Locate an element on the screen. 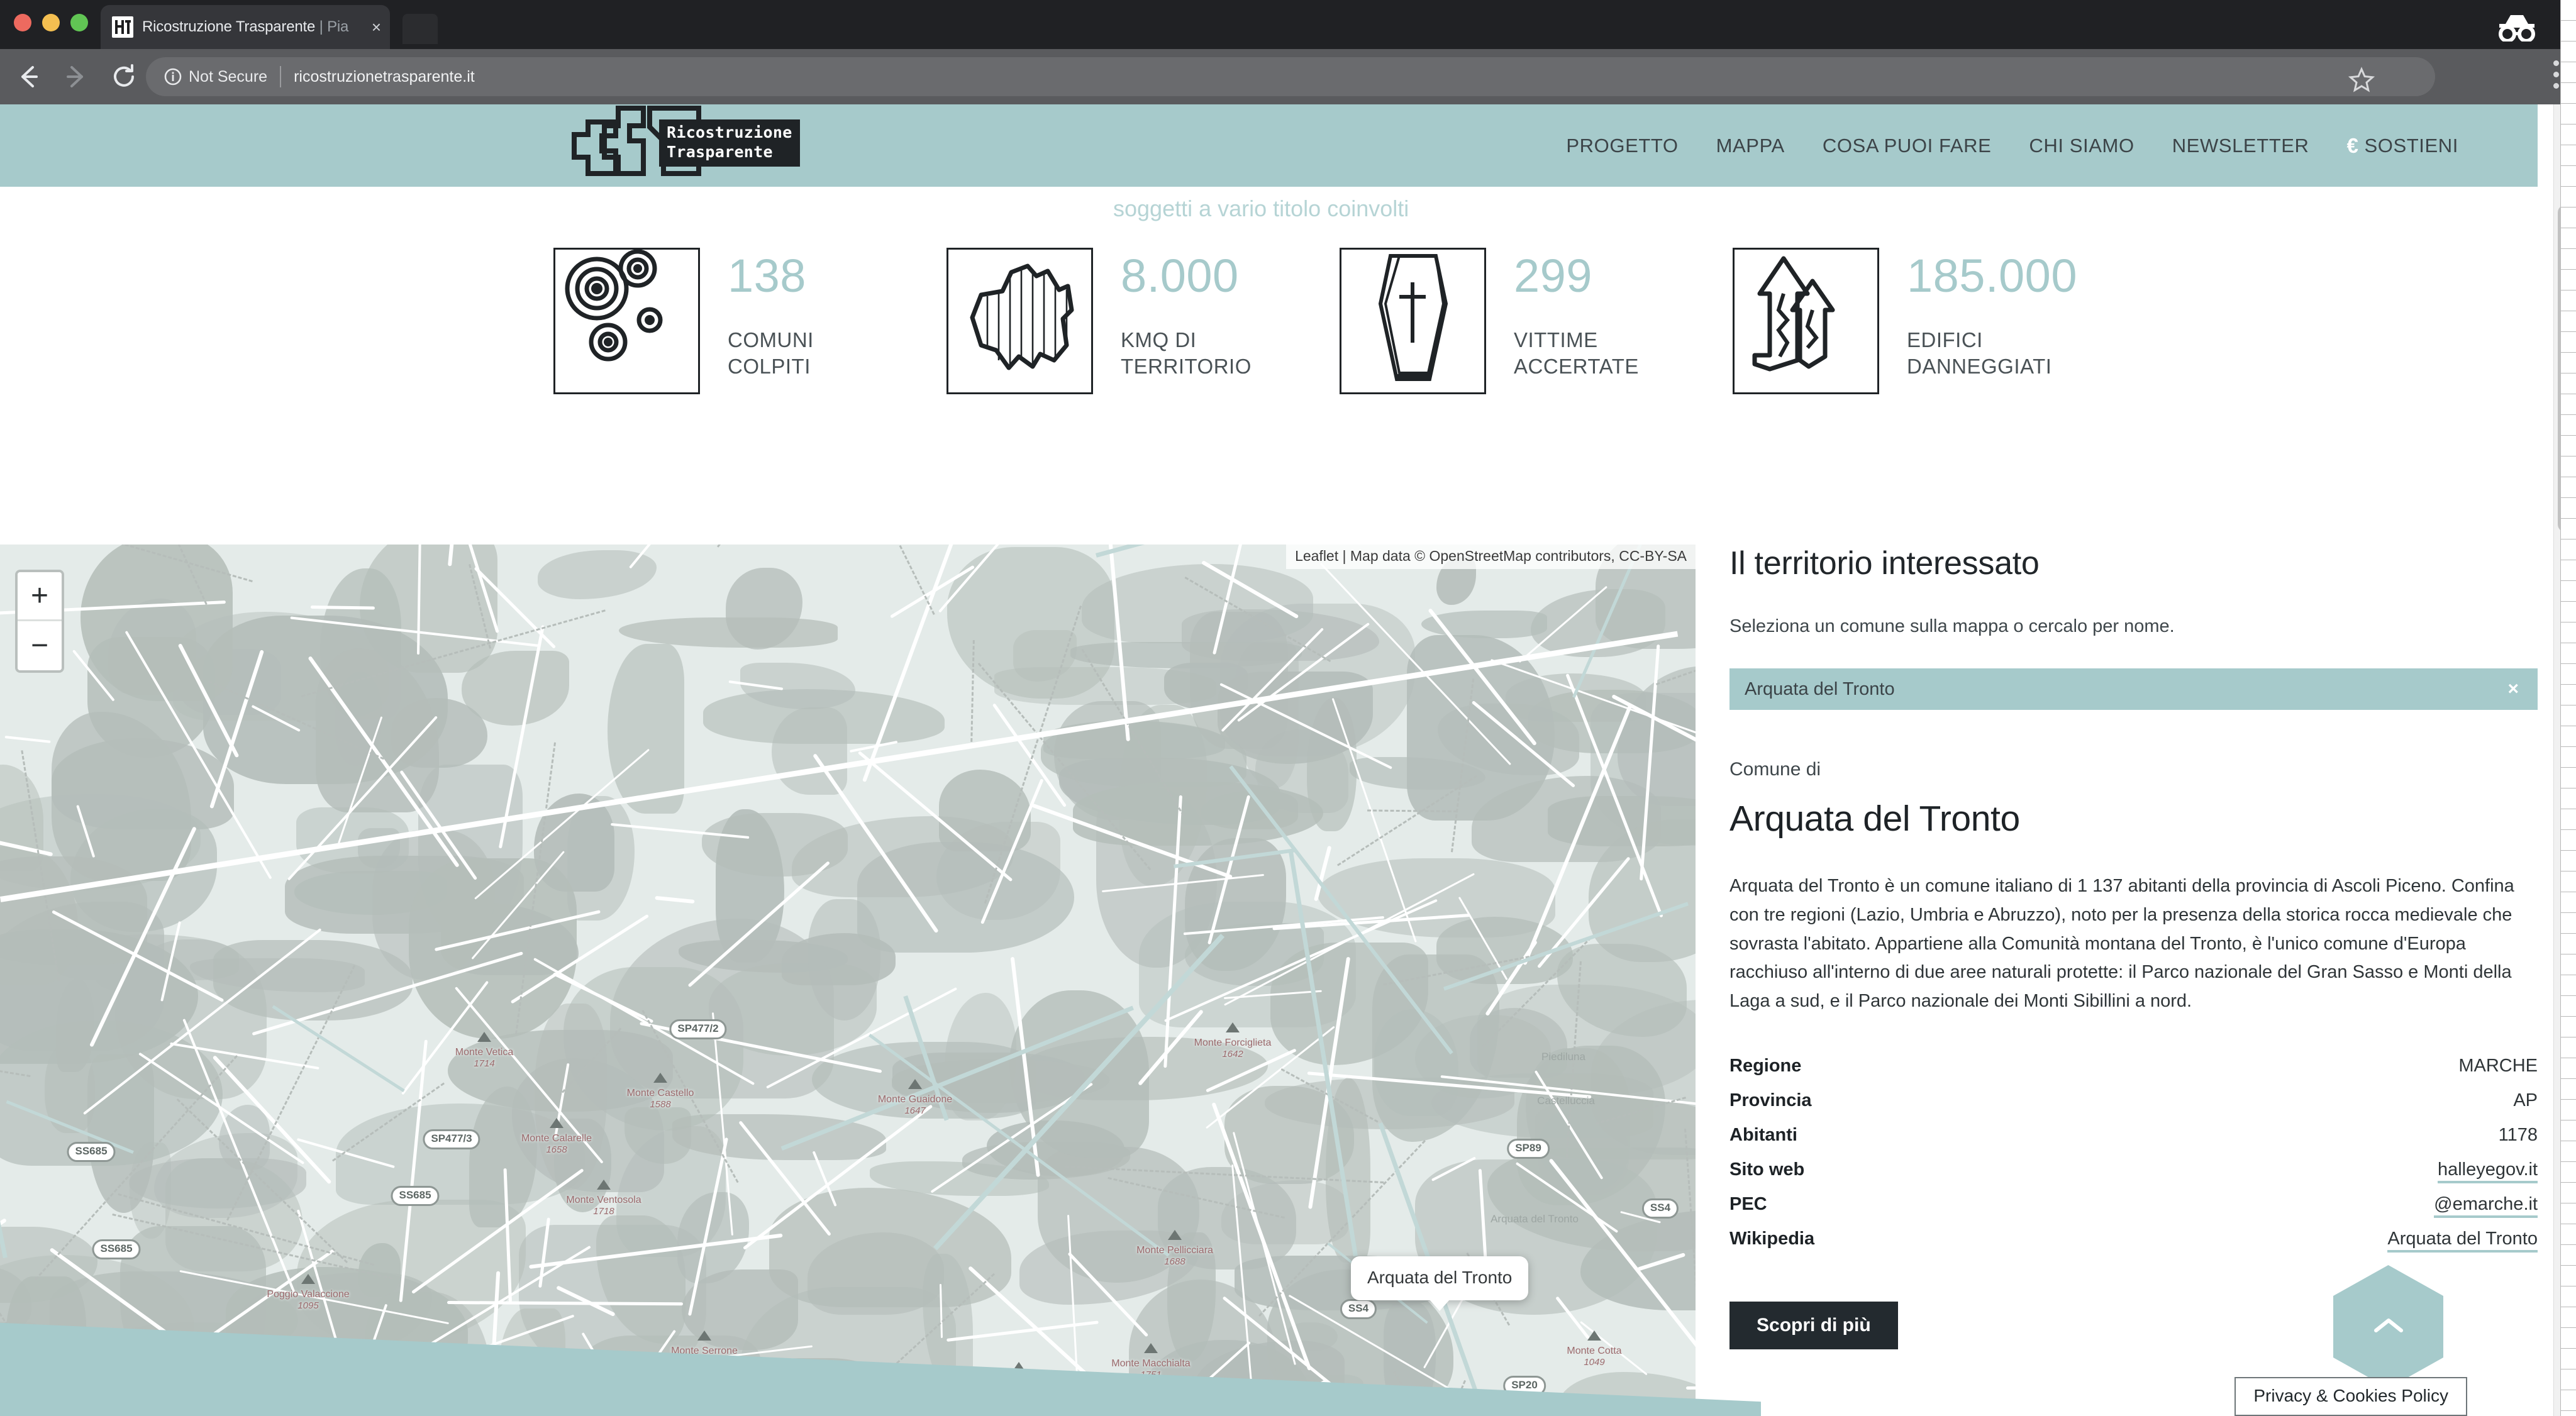 This screenshot has height=1416, width=2576. nav-item-mappa: MAPPA is located at coordinates (1750, 146).